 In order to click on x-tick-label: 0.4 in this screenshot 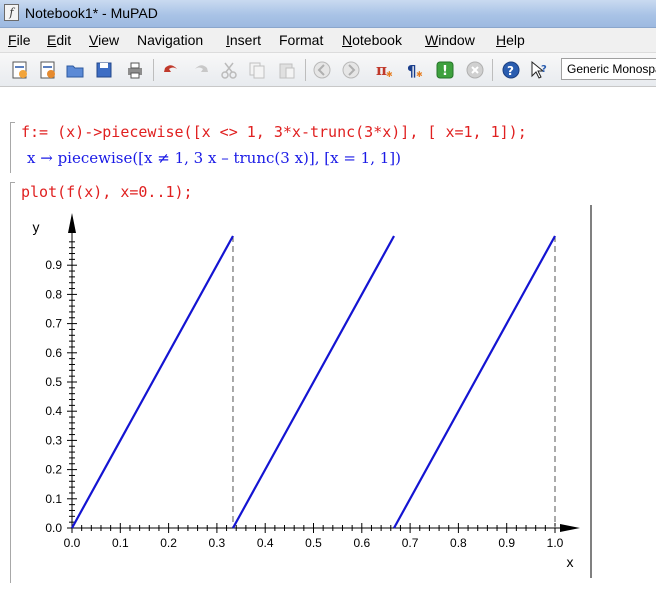, I will do `click(265, 543)`.